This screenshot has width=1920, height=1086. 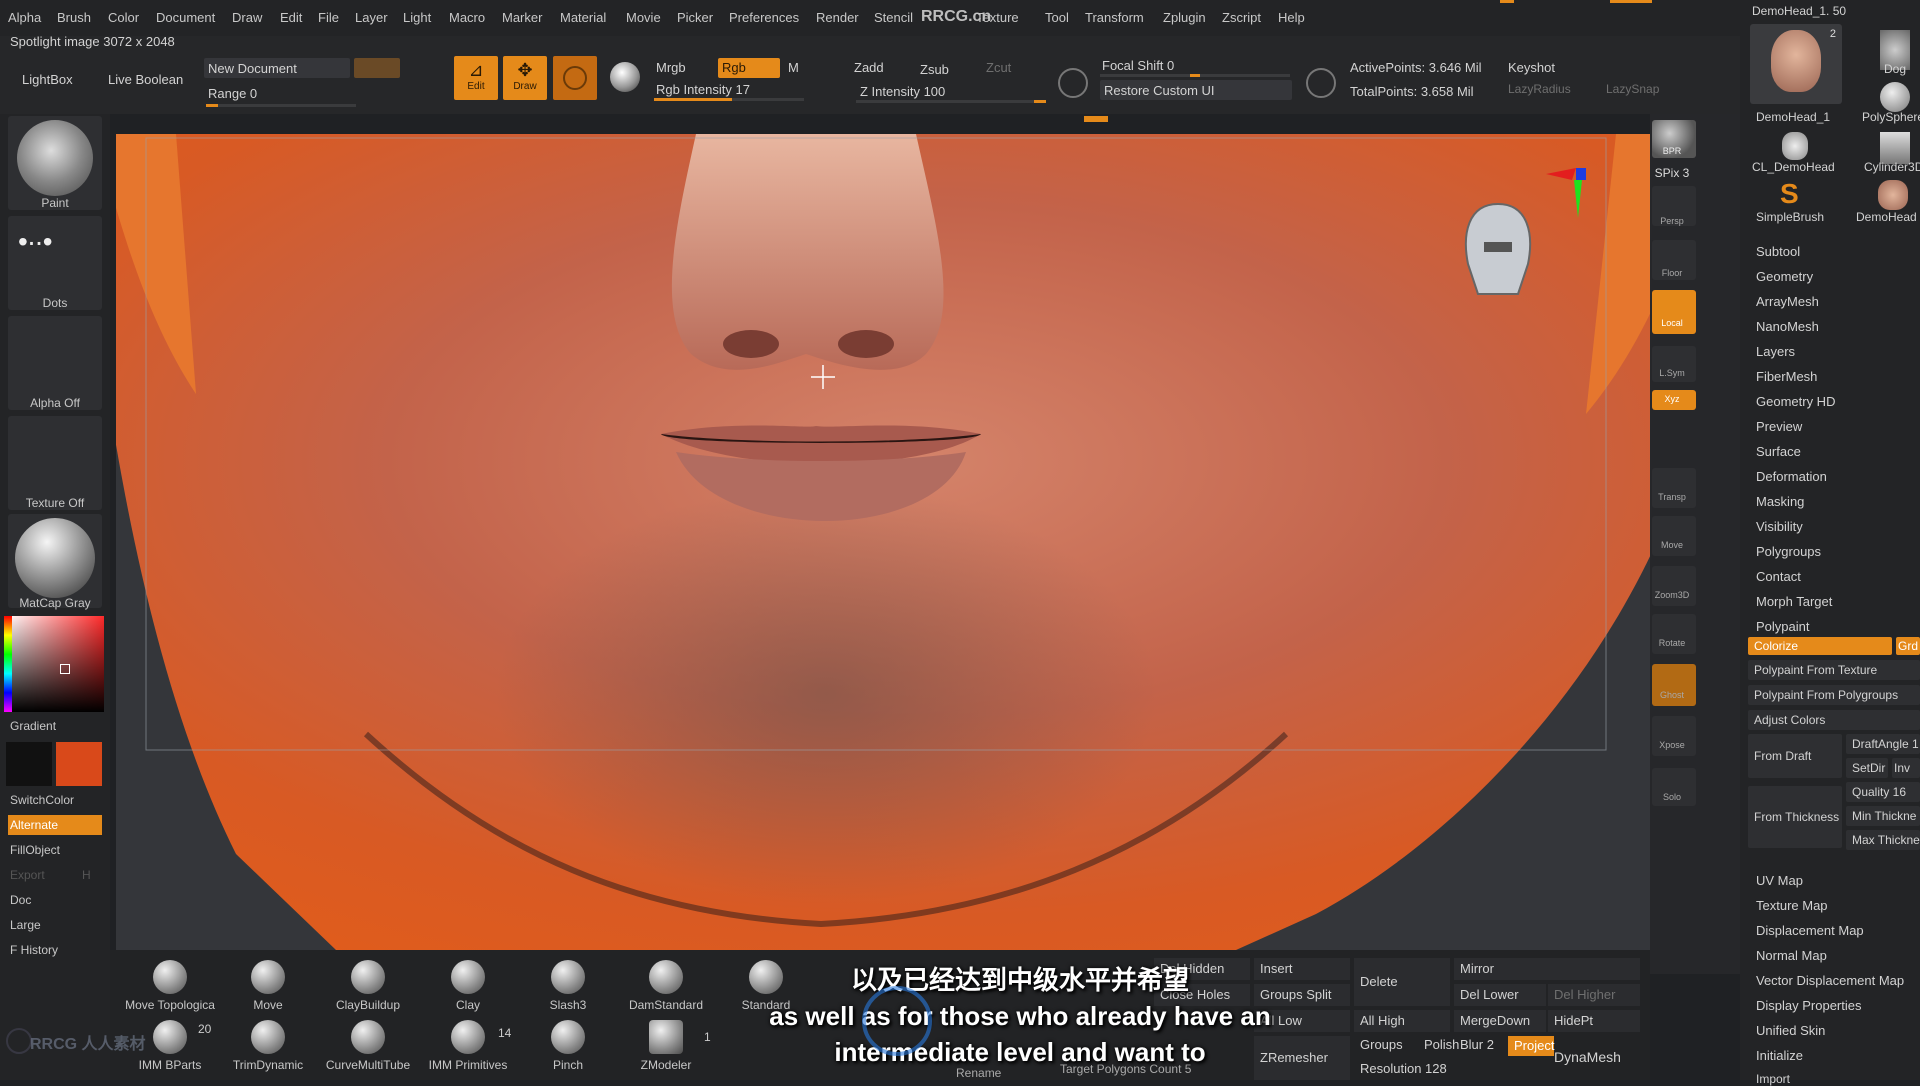 I want to click on move-mode-button, so click(x=575, y=78).